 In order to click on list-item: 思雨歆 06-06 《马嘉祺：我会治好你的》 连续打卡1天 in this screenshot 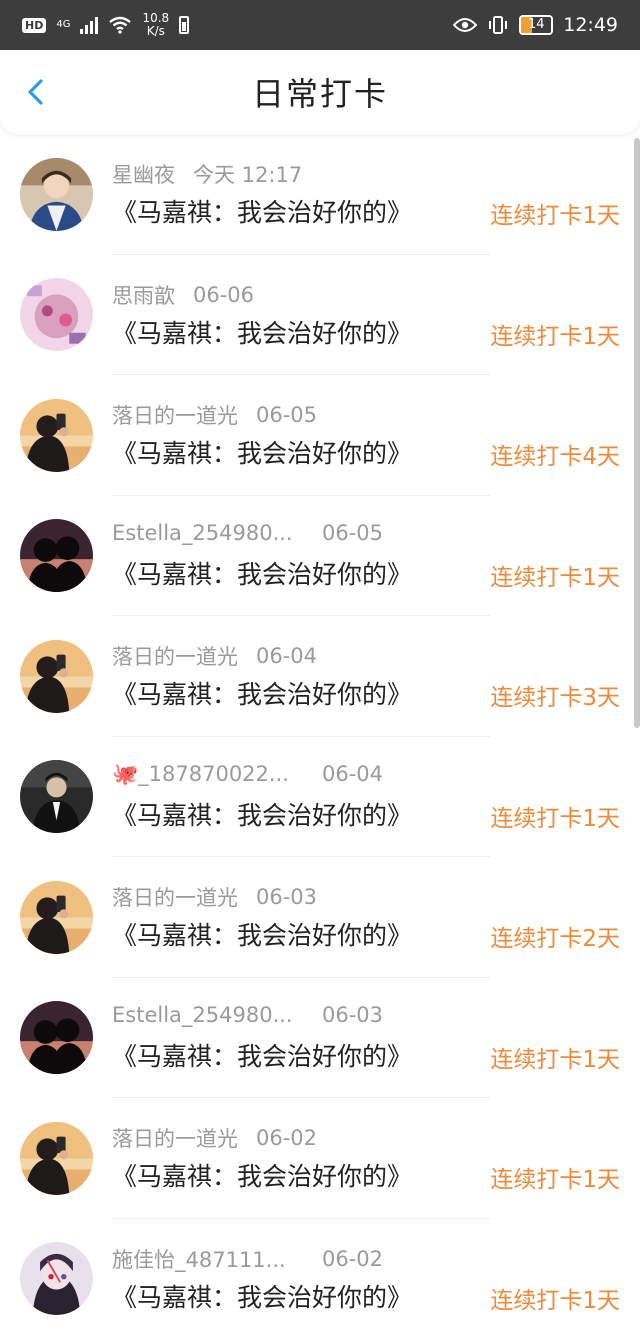, I will do `click(320, 315)`.